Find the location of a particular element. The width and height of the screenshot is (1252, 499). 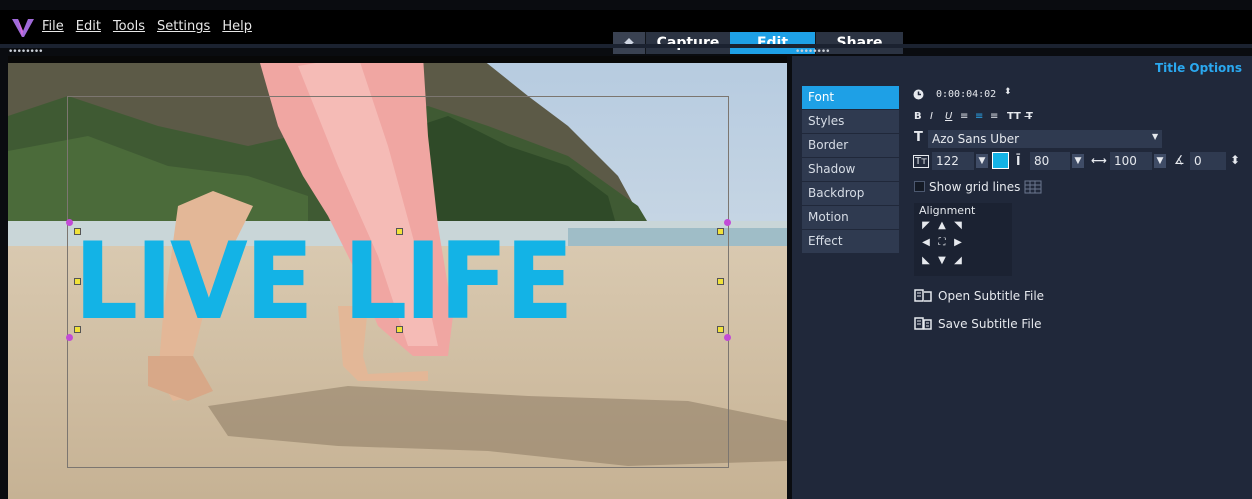

align-center-icon: ⛶ is located at coordinates (942, 242).